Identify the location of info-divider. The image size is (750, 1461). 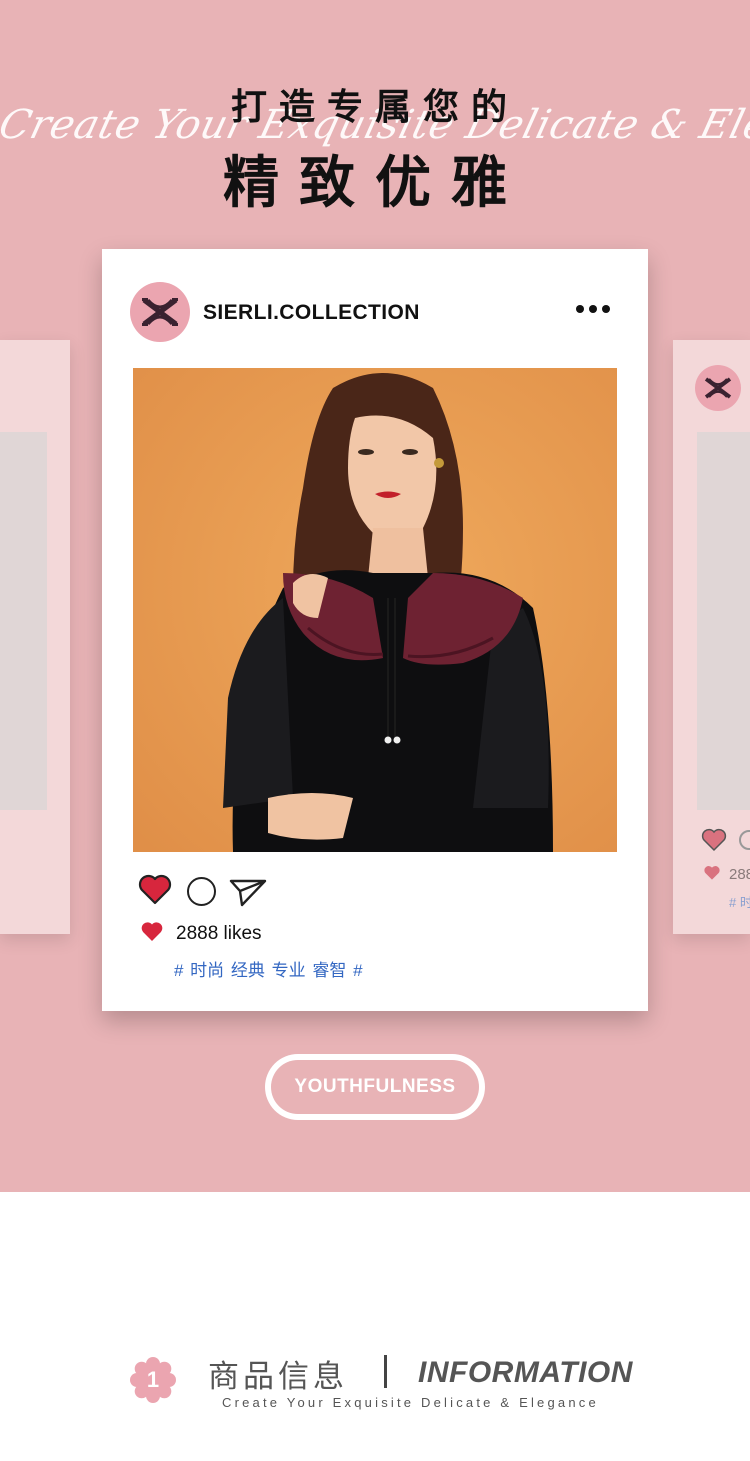
(385, 1371).